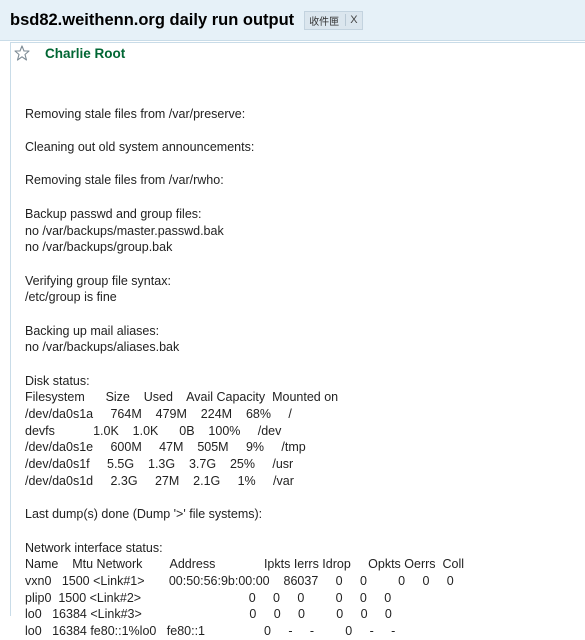 This screenshot has height=640, width=585. Describe the element at coordinates (124, 180) in the screenshot. I see `body-line: Removing stale files from /var/rwho:` at that location.